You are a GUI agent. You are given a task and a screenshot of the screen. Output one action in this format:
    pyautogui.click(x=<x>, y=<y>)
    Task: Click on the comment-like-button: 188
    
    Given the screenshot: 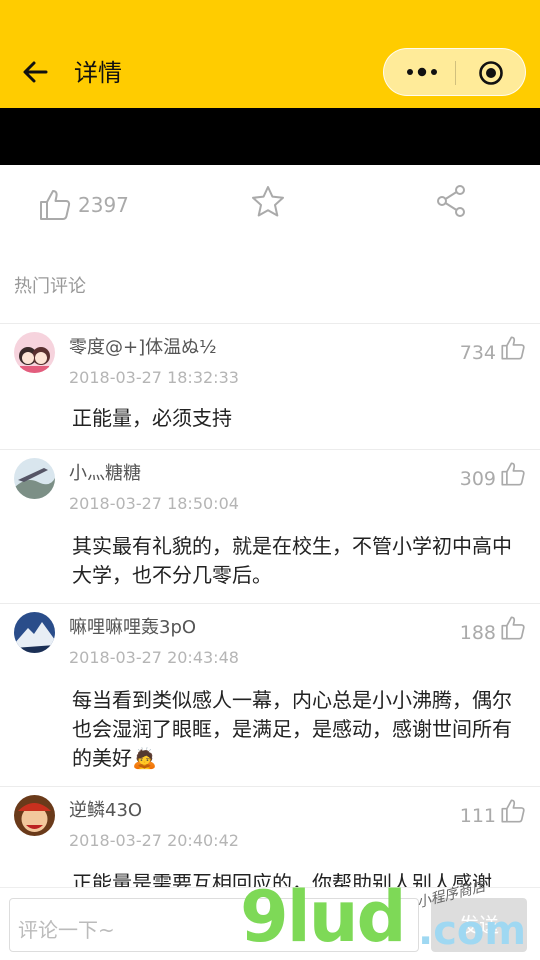 What is the action you would take?
    pyautogui.click(x=493, y=628)
    